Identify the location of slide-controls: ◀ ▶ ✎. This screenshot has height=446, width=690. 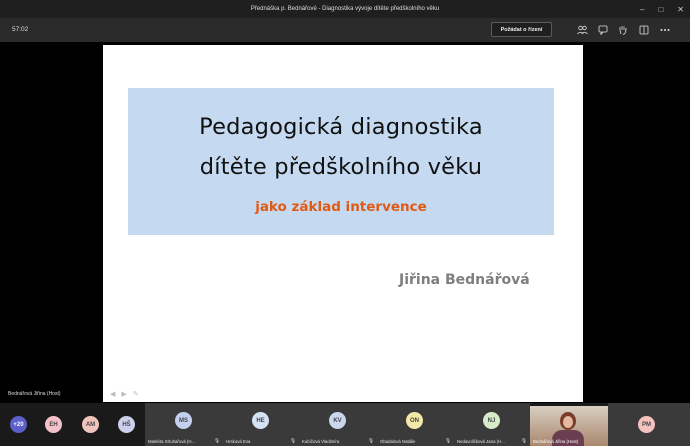
(124, 394).